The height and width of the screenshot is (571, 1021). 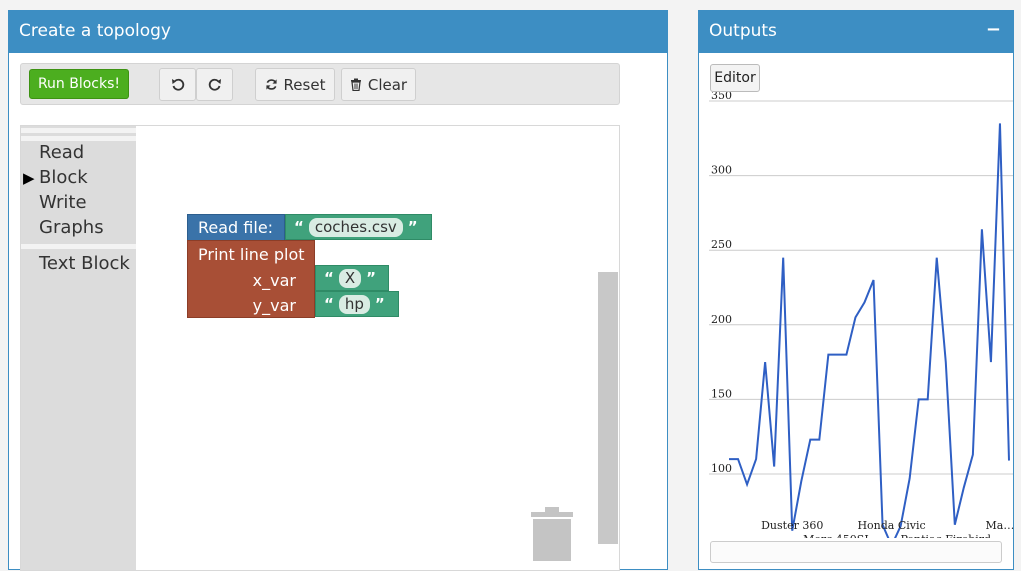 I want to click on y-var-string-block: “ hp ”, so click(x=357, y=304).